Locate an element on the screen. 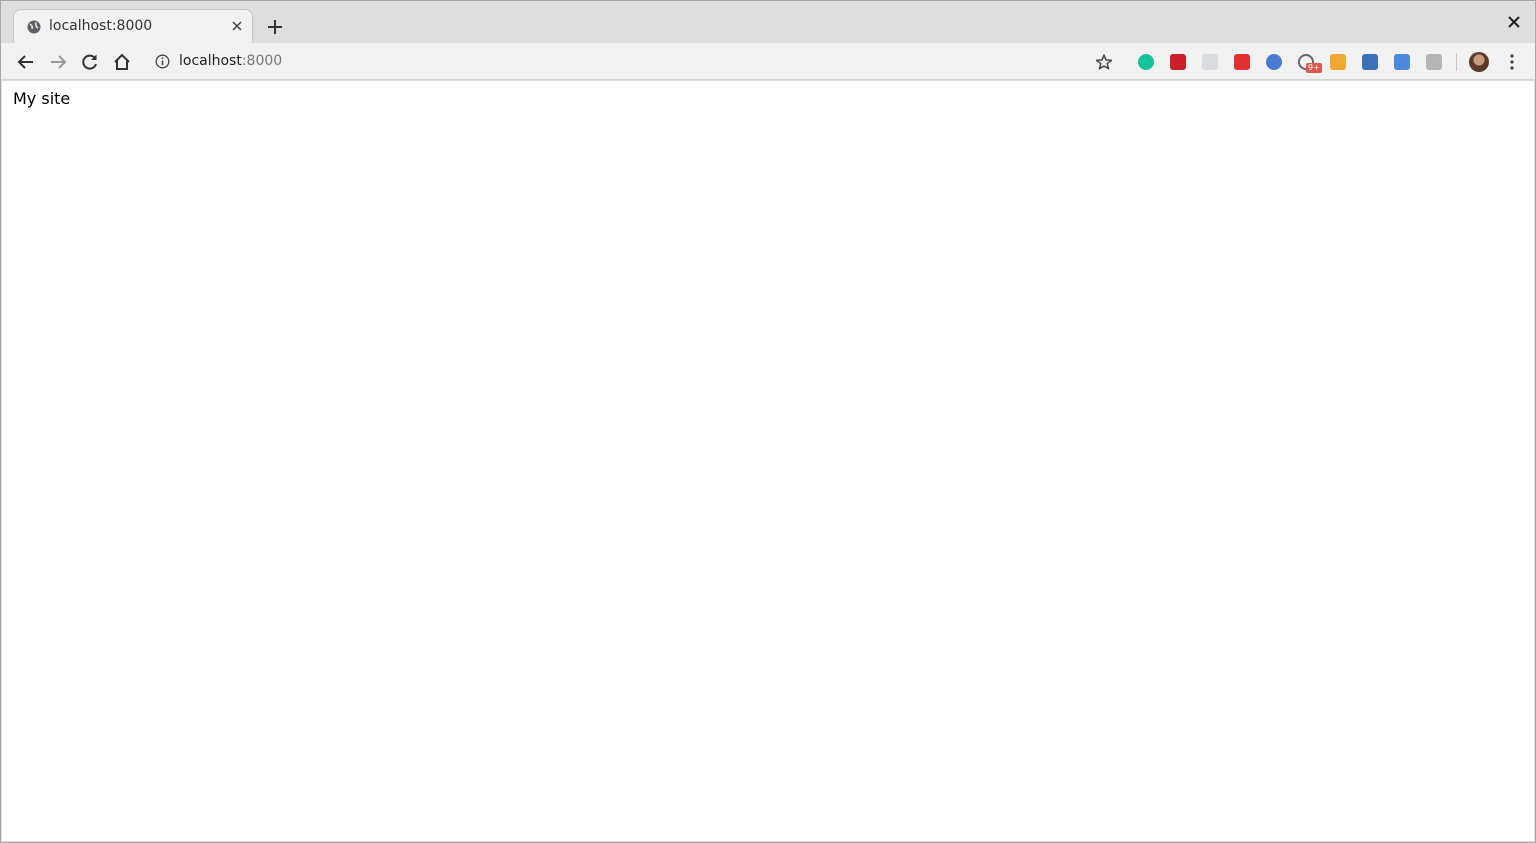  lastpass-icon is located at coordinates (1178, 62).